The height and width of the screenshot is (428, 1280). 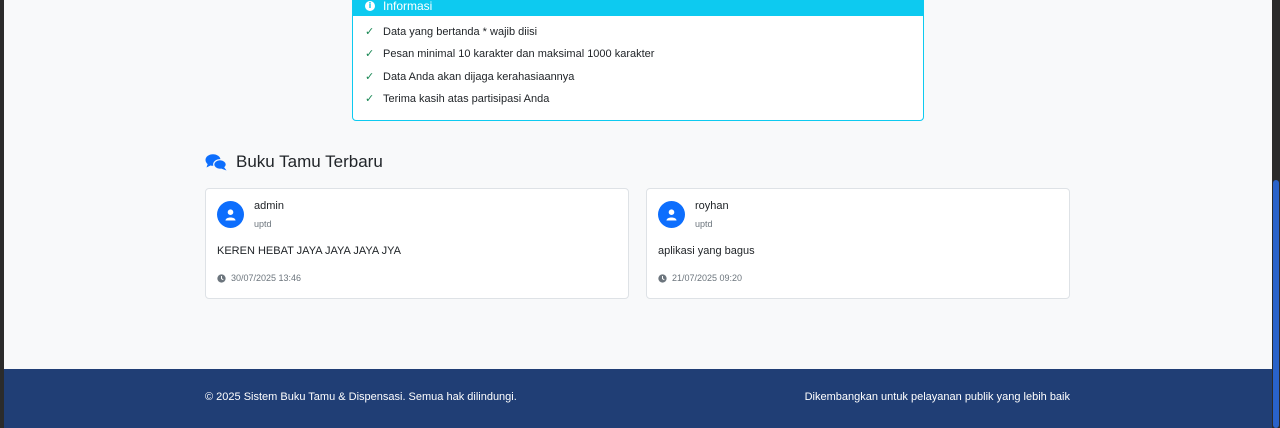 What do you see at coordinates (309, 251) in the screenshot?
I see `entry-message: KEREN HEBAT JAYA JAYA JAYA JYA` at bounding box center [309, 251].